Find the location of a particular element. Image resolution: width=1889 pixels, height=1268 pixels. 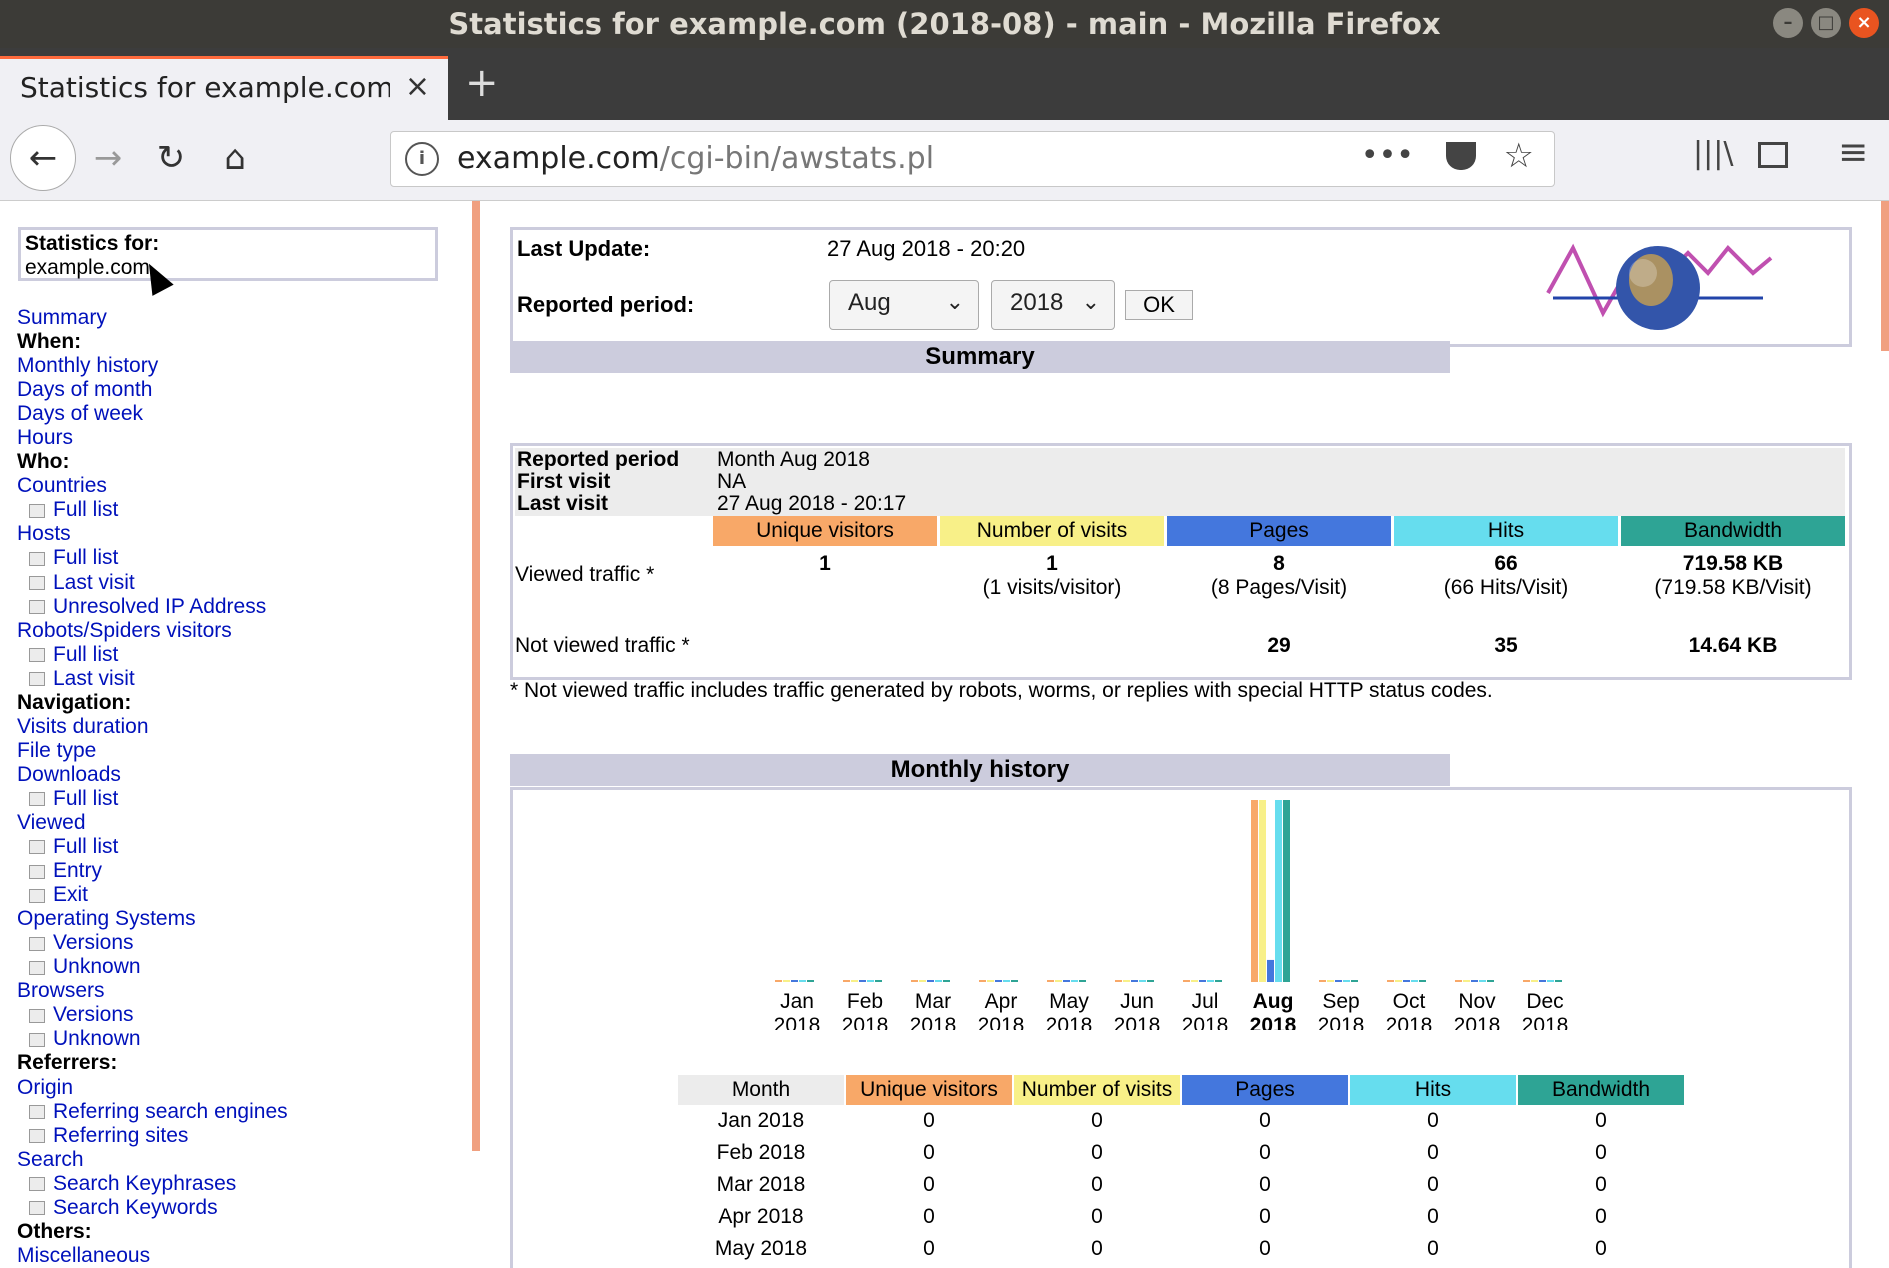

menu-link-summary: Summary is located at coordinates (152, 318).